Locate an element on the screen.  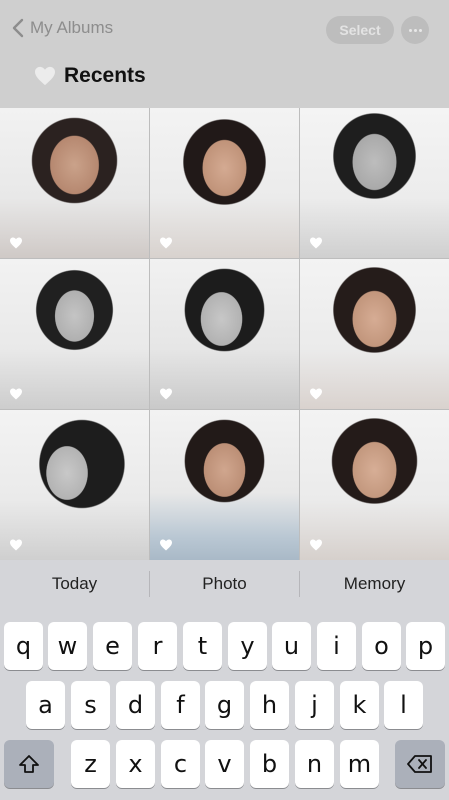
backspace-icon is located at coordinates (419, 764).